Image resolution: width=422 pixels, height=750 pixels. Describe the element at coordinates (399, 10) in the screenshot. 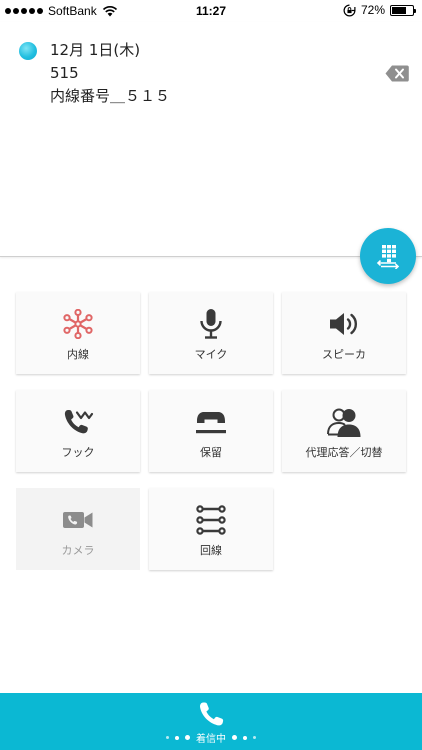

I see `battery-level-fill` at that location.